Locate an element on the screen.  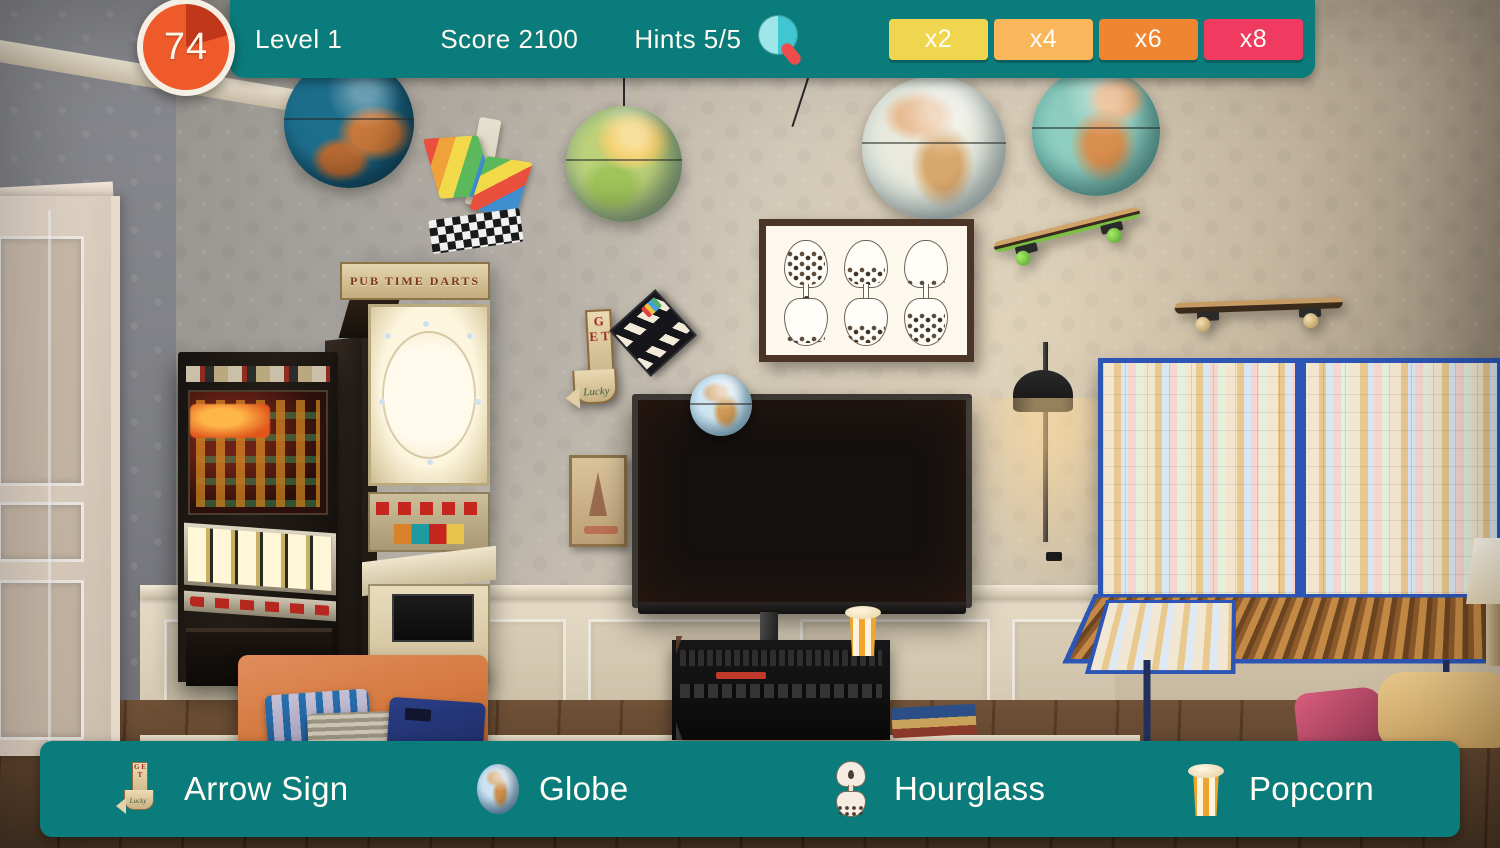
red-remote is located at coordinates (741, 675).